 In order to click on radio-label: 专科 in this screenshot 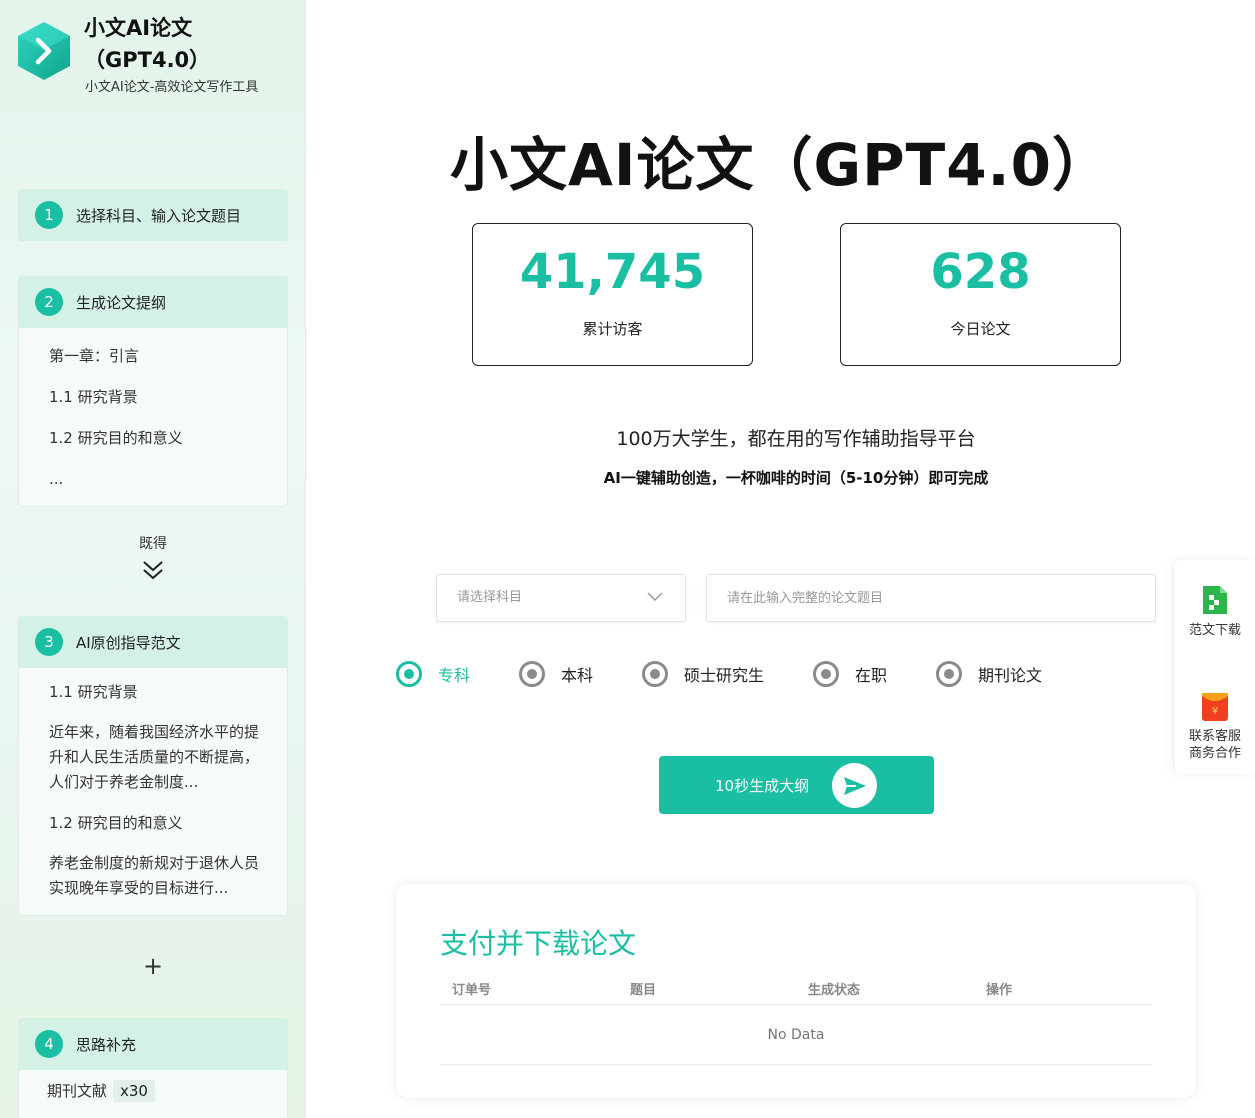, I will do `click(454, 675)`.